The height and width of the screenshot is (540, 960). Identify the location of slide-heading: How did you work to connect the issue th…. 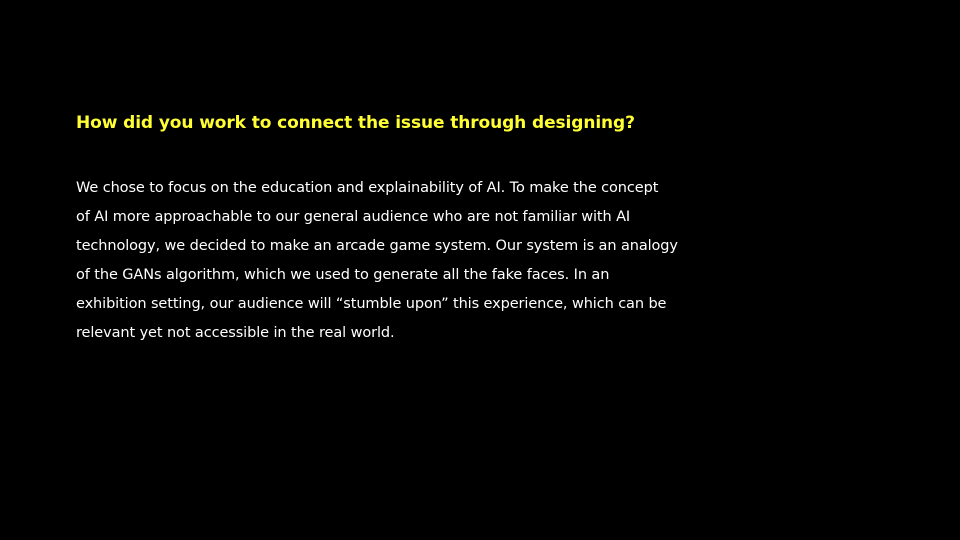
(355, 123).